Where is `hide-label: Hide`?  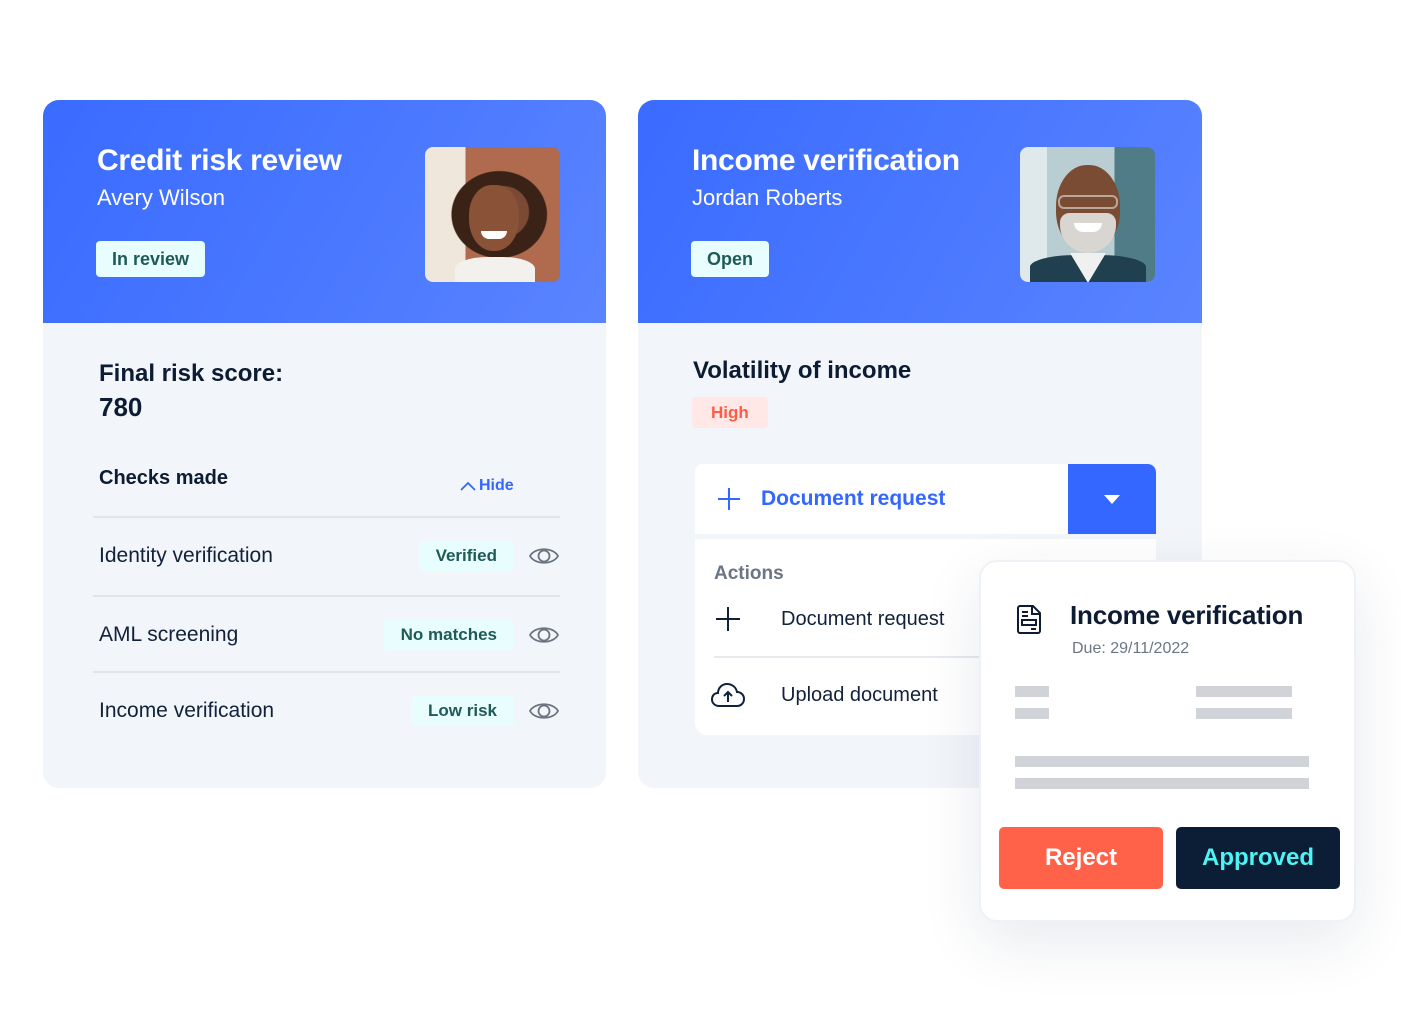 hide-label: Hide is located at coordinates (496, 485).